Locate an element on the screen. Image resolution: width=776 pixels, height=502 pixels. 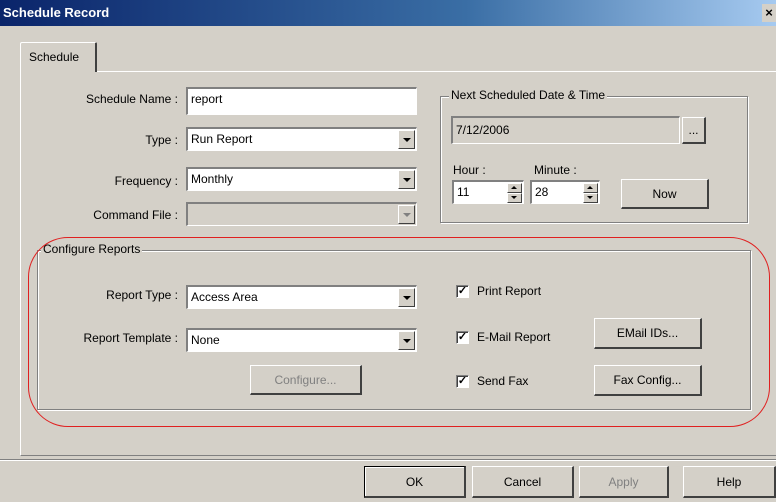
tab-schedule: Schedule is located at coordinates (58, 57).